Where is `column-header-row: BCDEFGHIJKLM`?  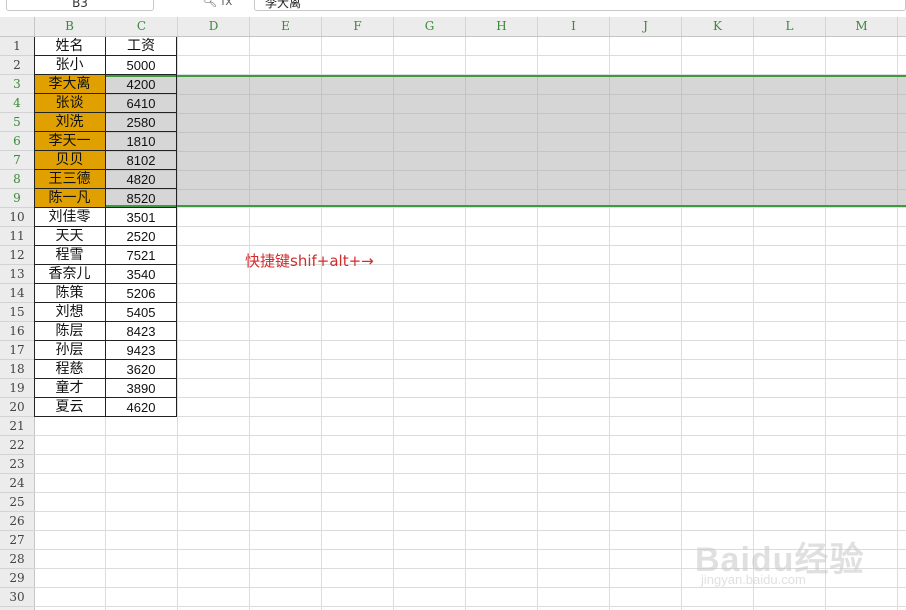
column-header-row: BCDEFGHIJKLM is located at coordinates (453, 27).